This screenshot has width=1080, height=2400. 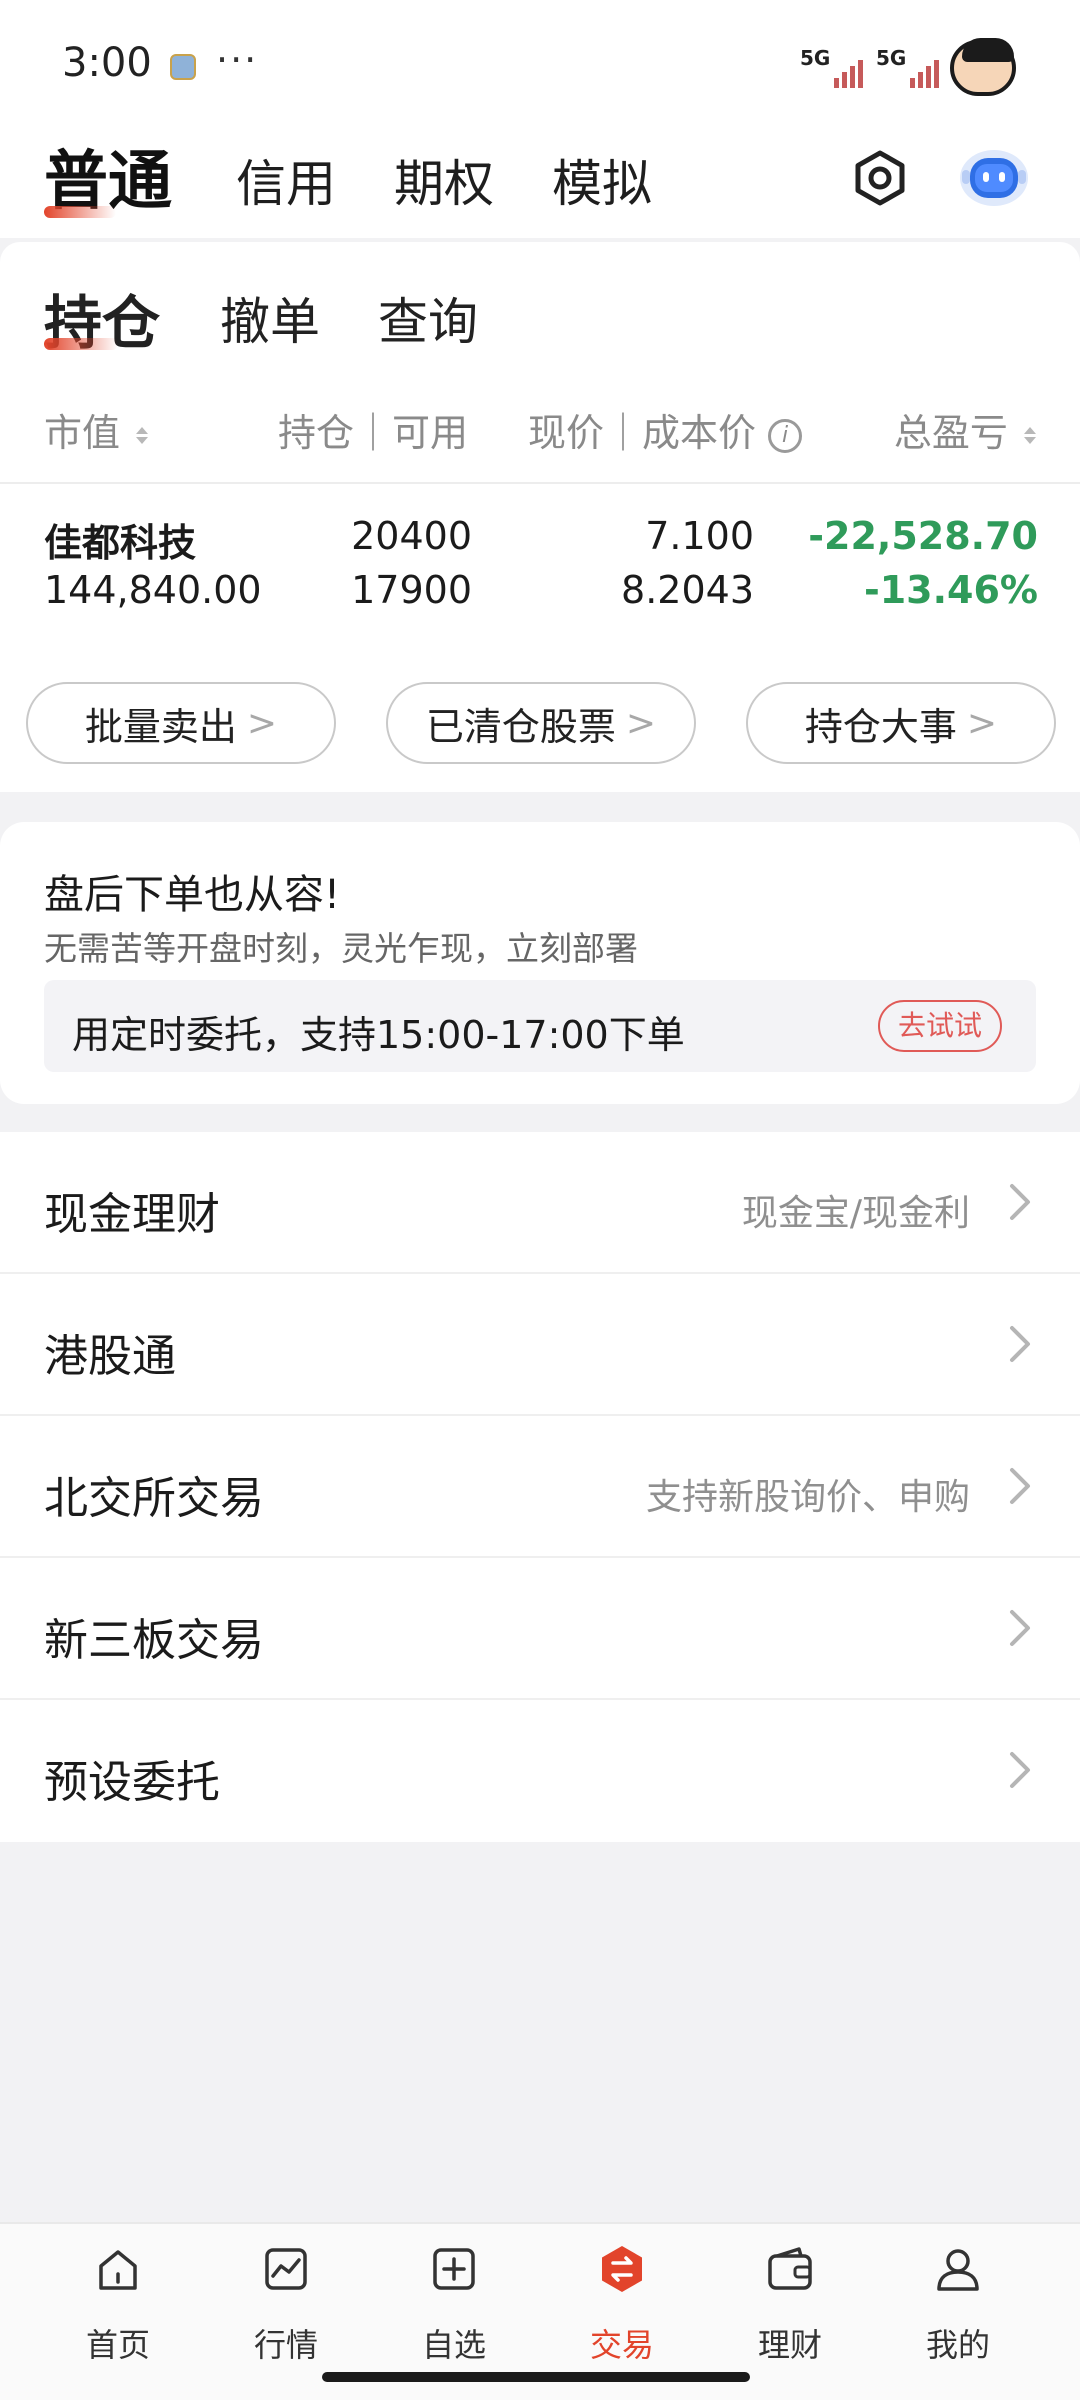 What do you see at coordinates (428, 318) in the screenshot?
I see `tab-query: 查询` at bounding box center [428, 318].